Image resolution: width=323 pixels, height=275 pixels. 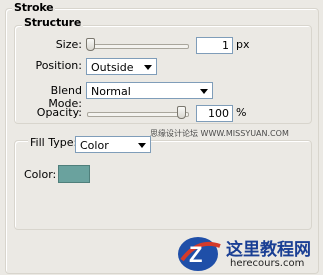 What do you see at coordinates (94, 145) in the screenshot?
I see `fill-type-select-value: Color` at bounding box center [94, 145].